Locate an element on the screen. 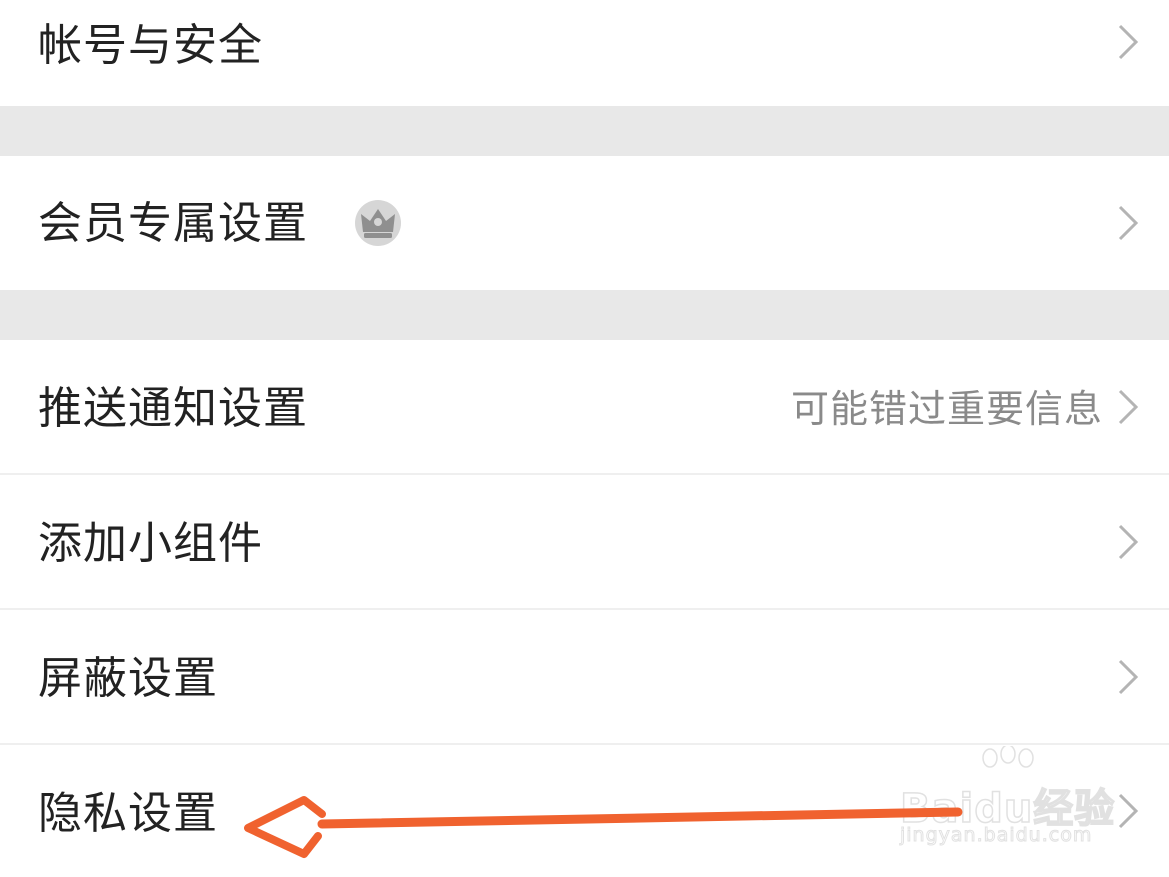 The image size is (1169, 877). member-settings-label: 会员专属设置 is located at coordinates (173, 223).